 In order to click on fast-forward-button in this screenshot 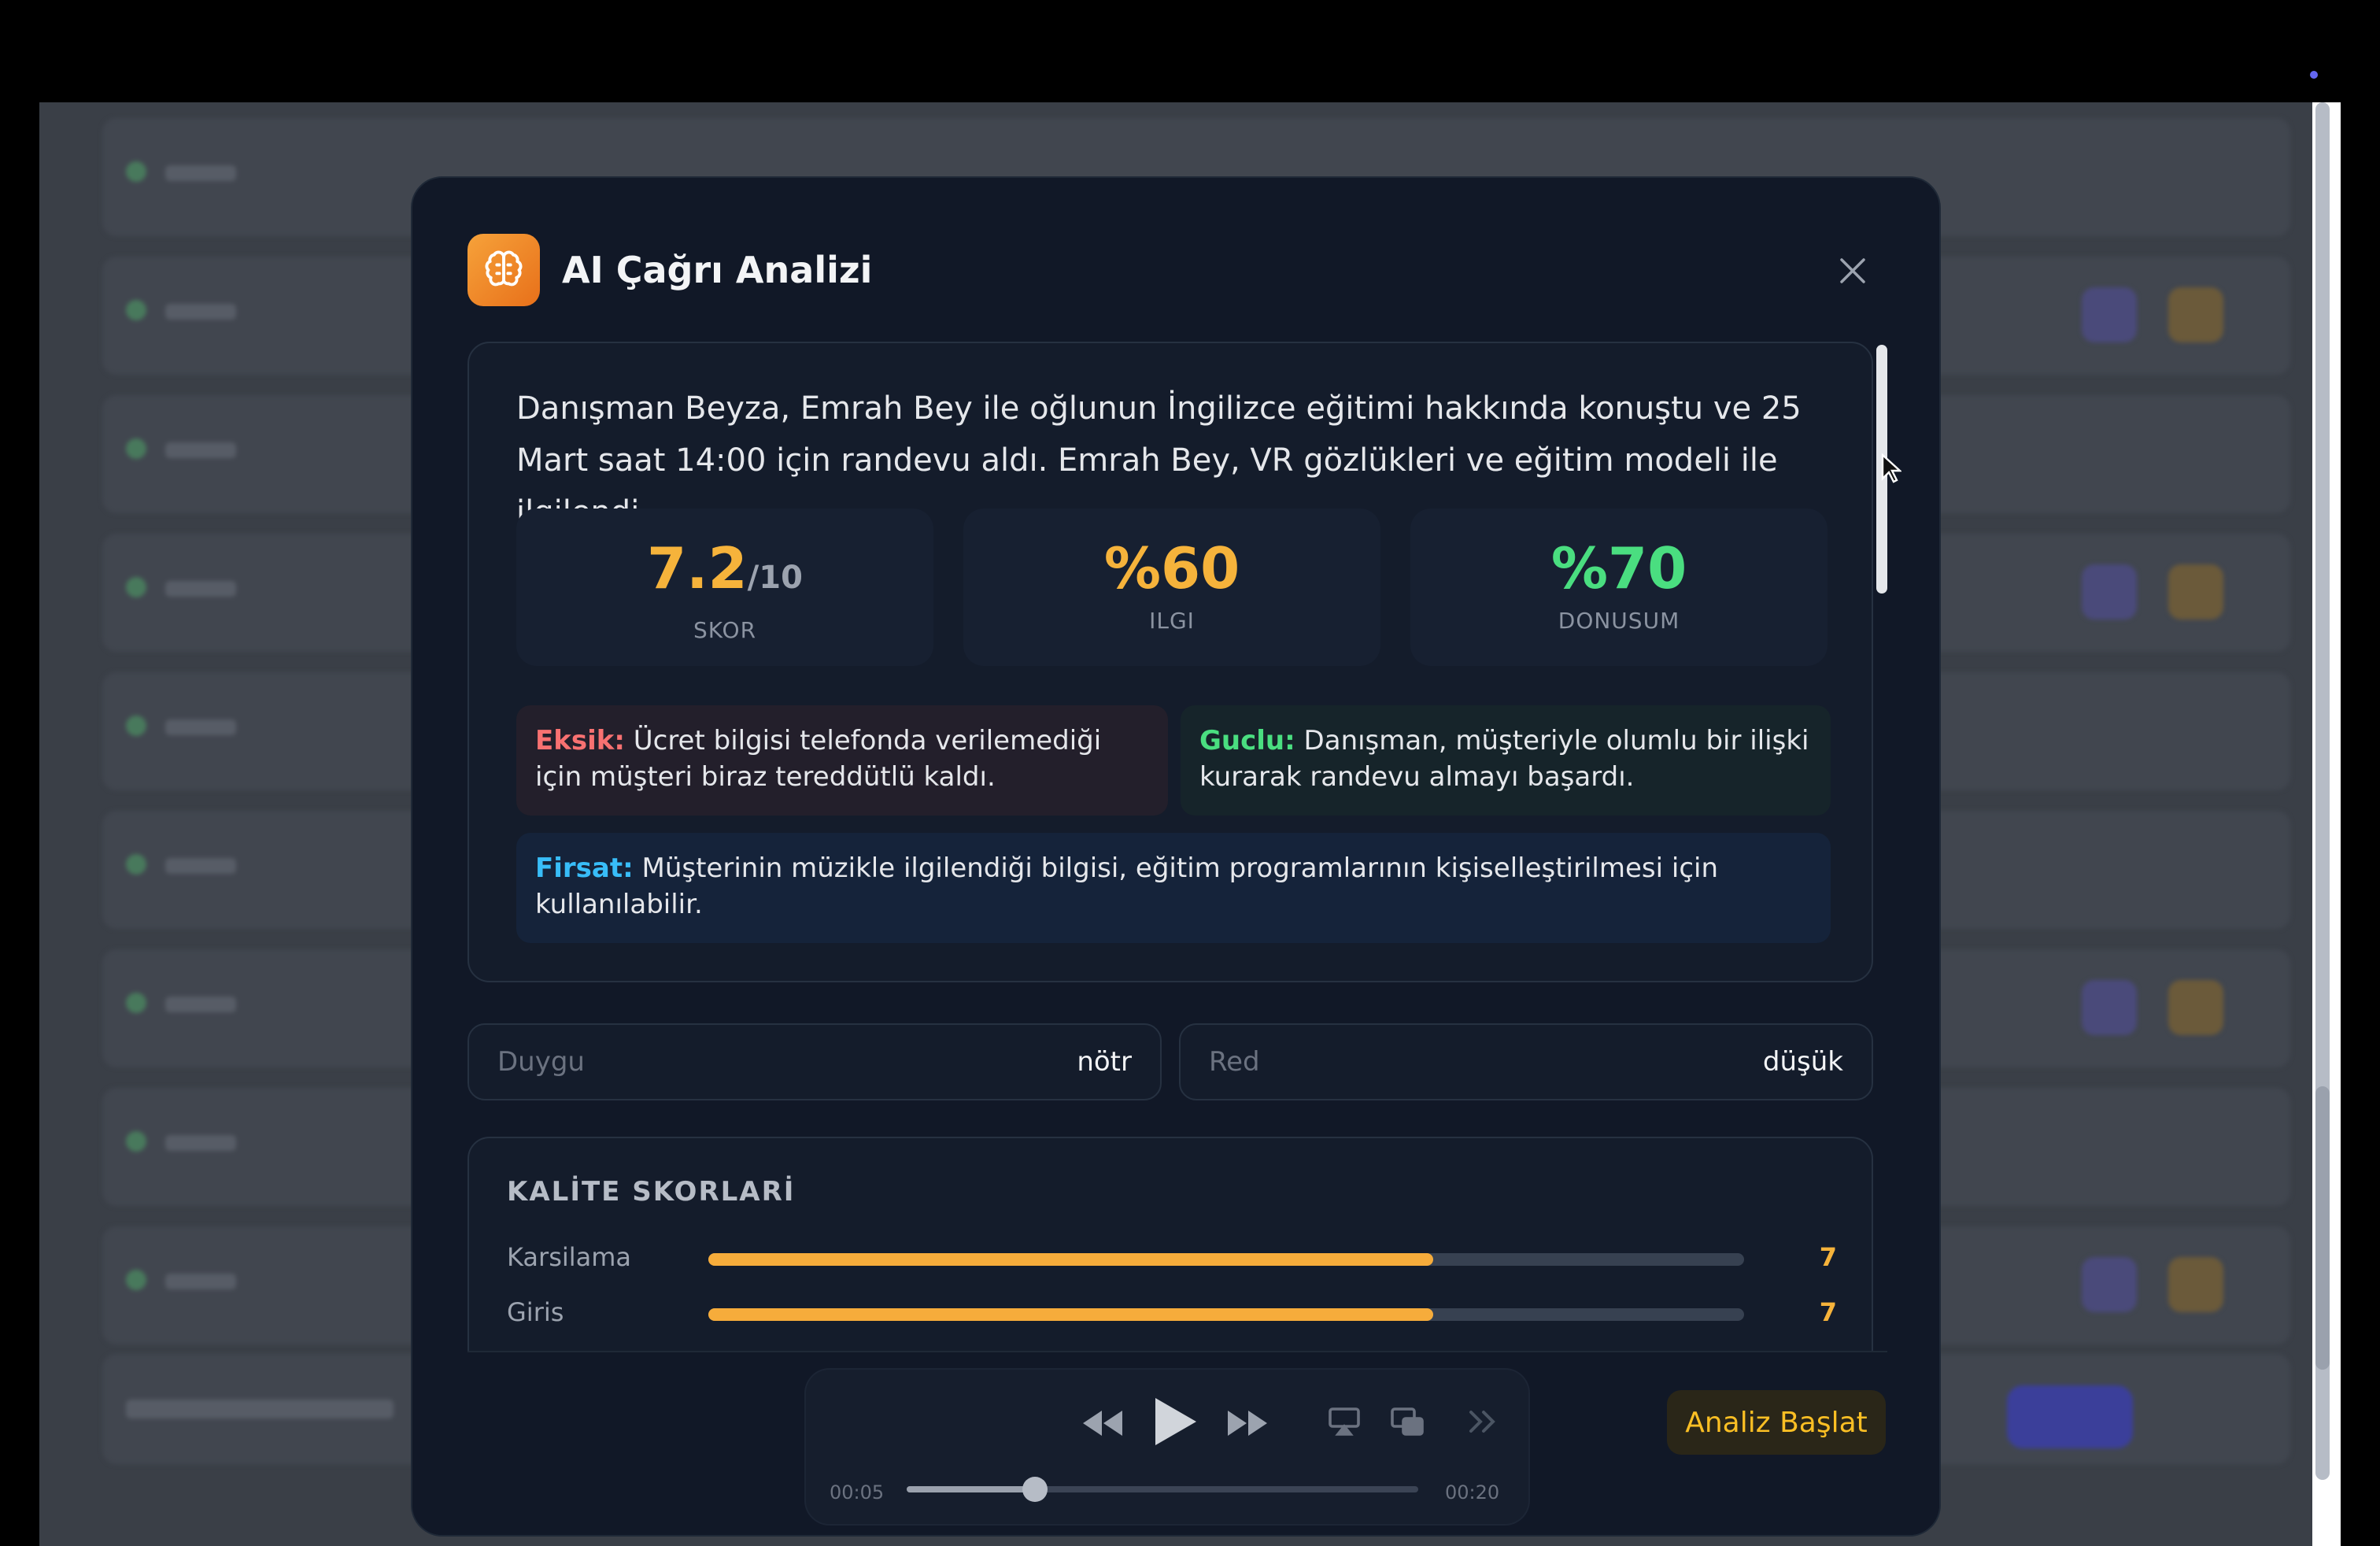, I will do `click(1247, 1423)`.